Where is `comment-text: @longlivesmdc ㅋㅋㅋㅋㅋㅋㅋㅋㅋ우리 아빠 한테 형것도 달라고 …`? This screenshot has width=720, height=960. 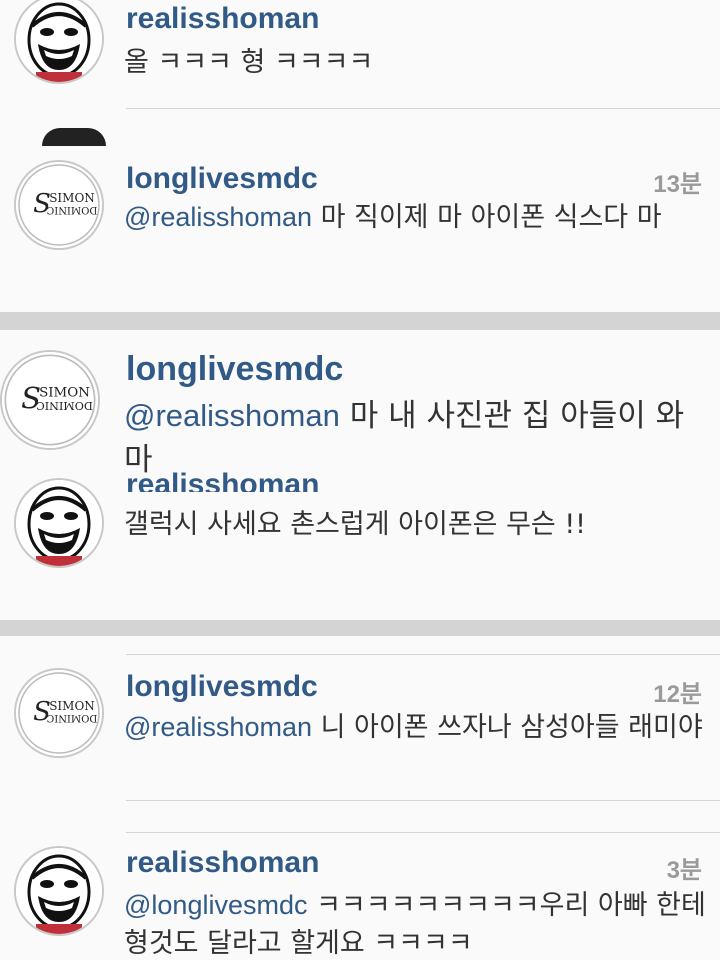 comment-text: @longlivesmdc ㅋㅋㅋㅋㅋㅋㅋㅋㅋ우리 아빠 한테 형것도 달라고 … is located at coordinates (415, 924).